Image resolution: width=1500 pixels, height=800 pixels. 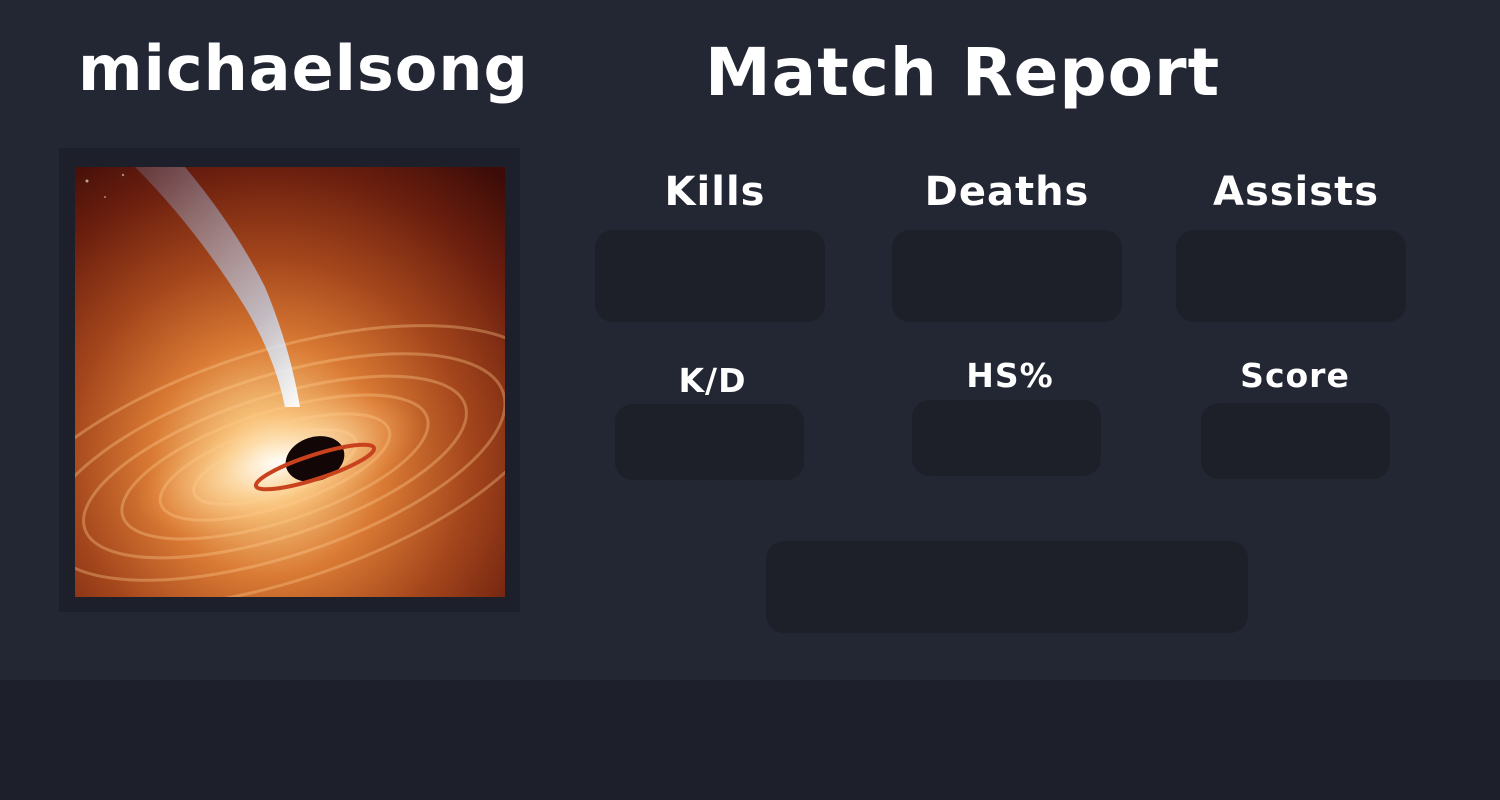 What do you see at coordinates (1295, 441) in the screenshot?
I see `score-value-box` at bounding box center [1295, 441].